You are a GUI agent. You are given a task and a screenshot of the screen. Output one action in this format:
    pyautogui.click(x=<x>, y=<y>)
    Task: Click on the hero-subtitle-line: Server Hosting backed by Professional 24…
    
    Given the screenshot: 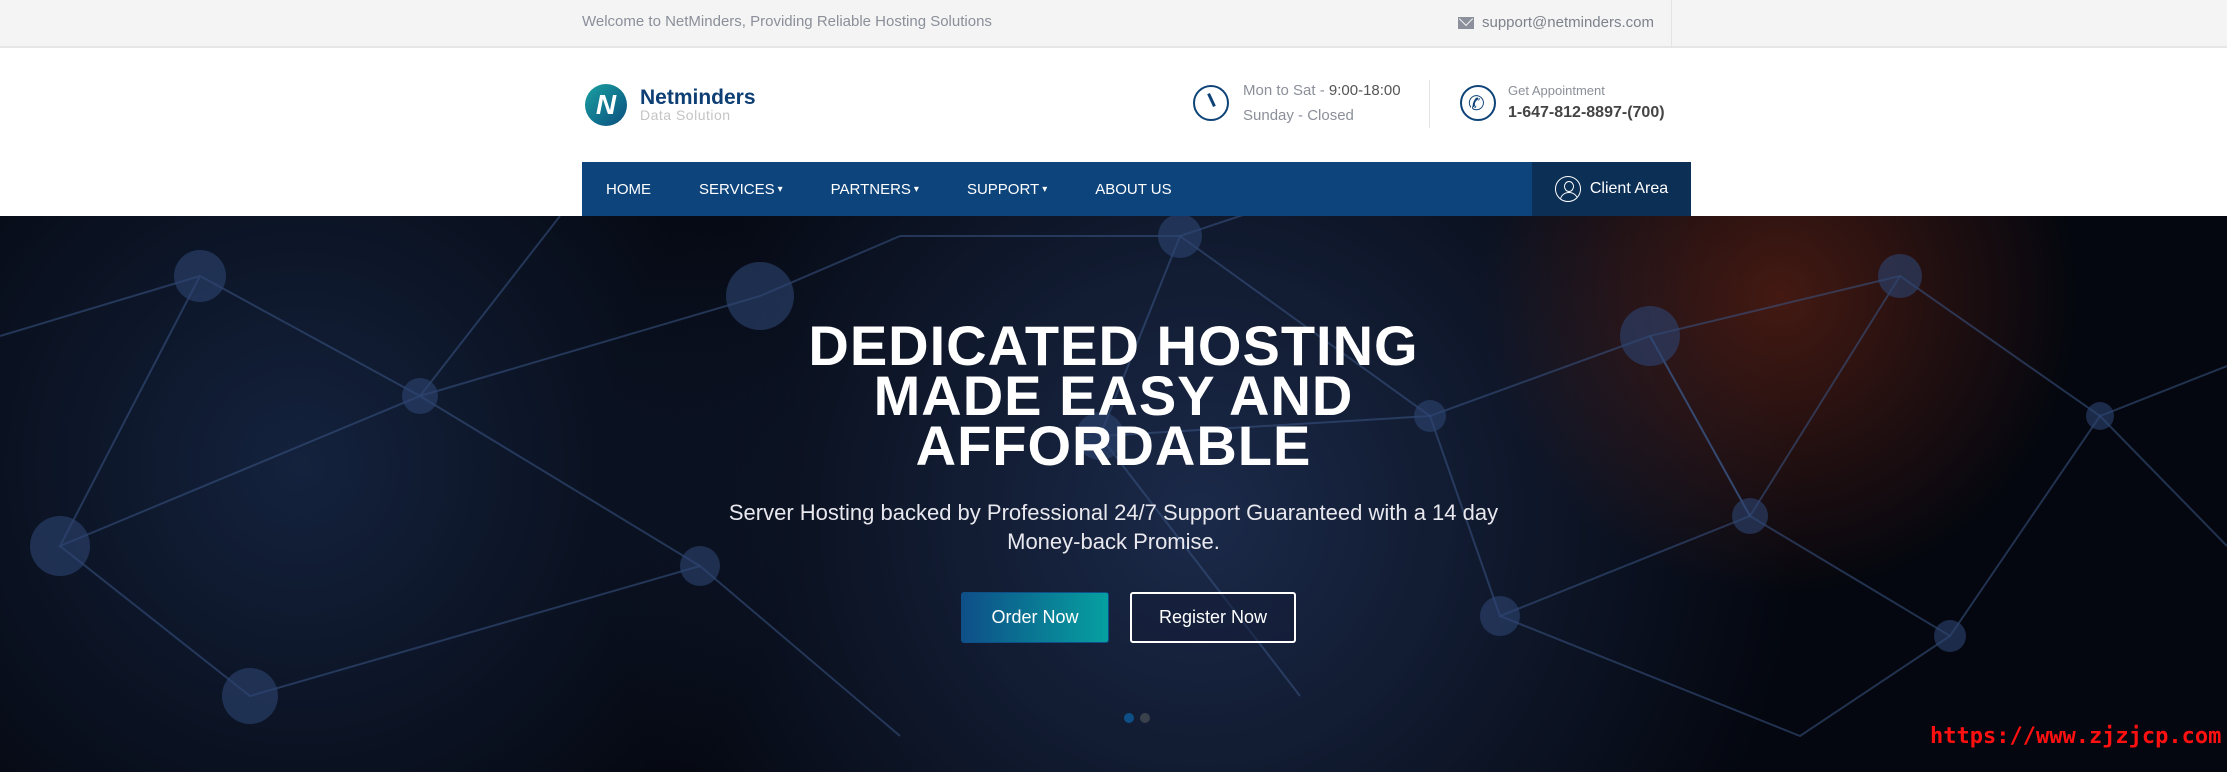 What is the action you would take?
    pyautogui.click(x=1113, y=512)
    